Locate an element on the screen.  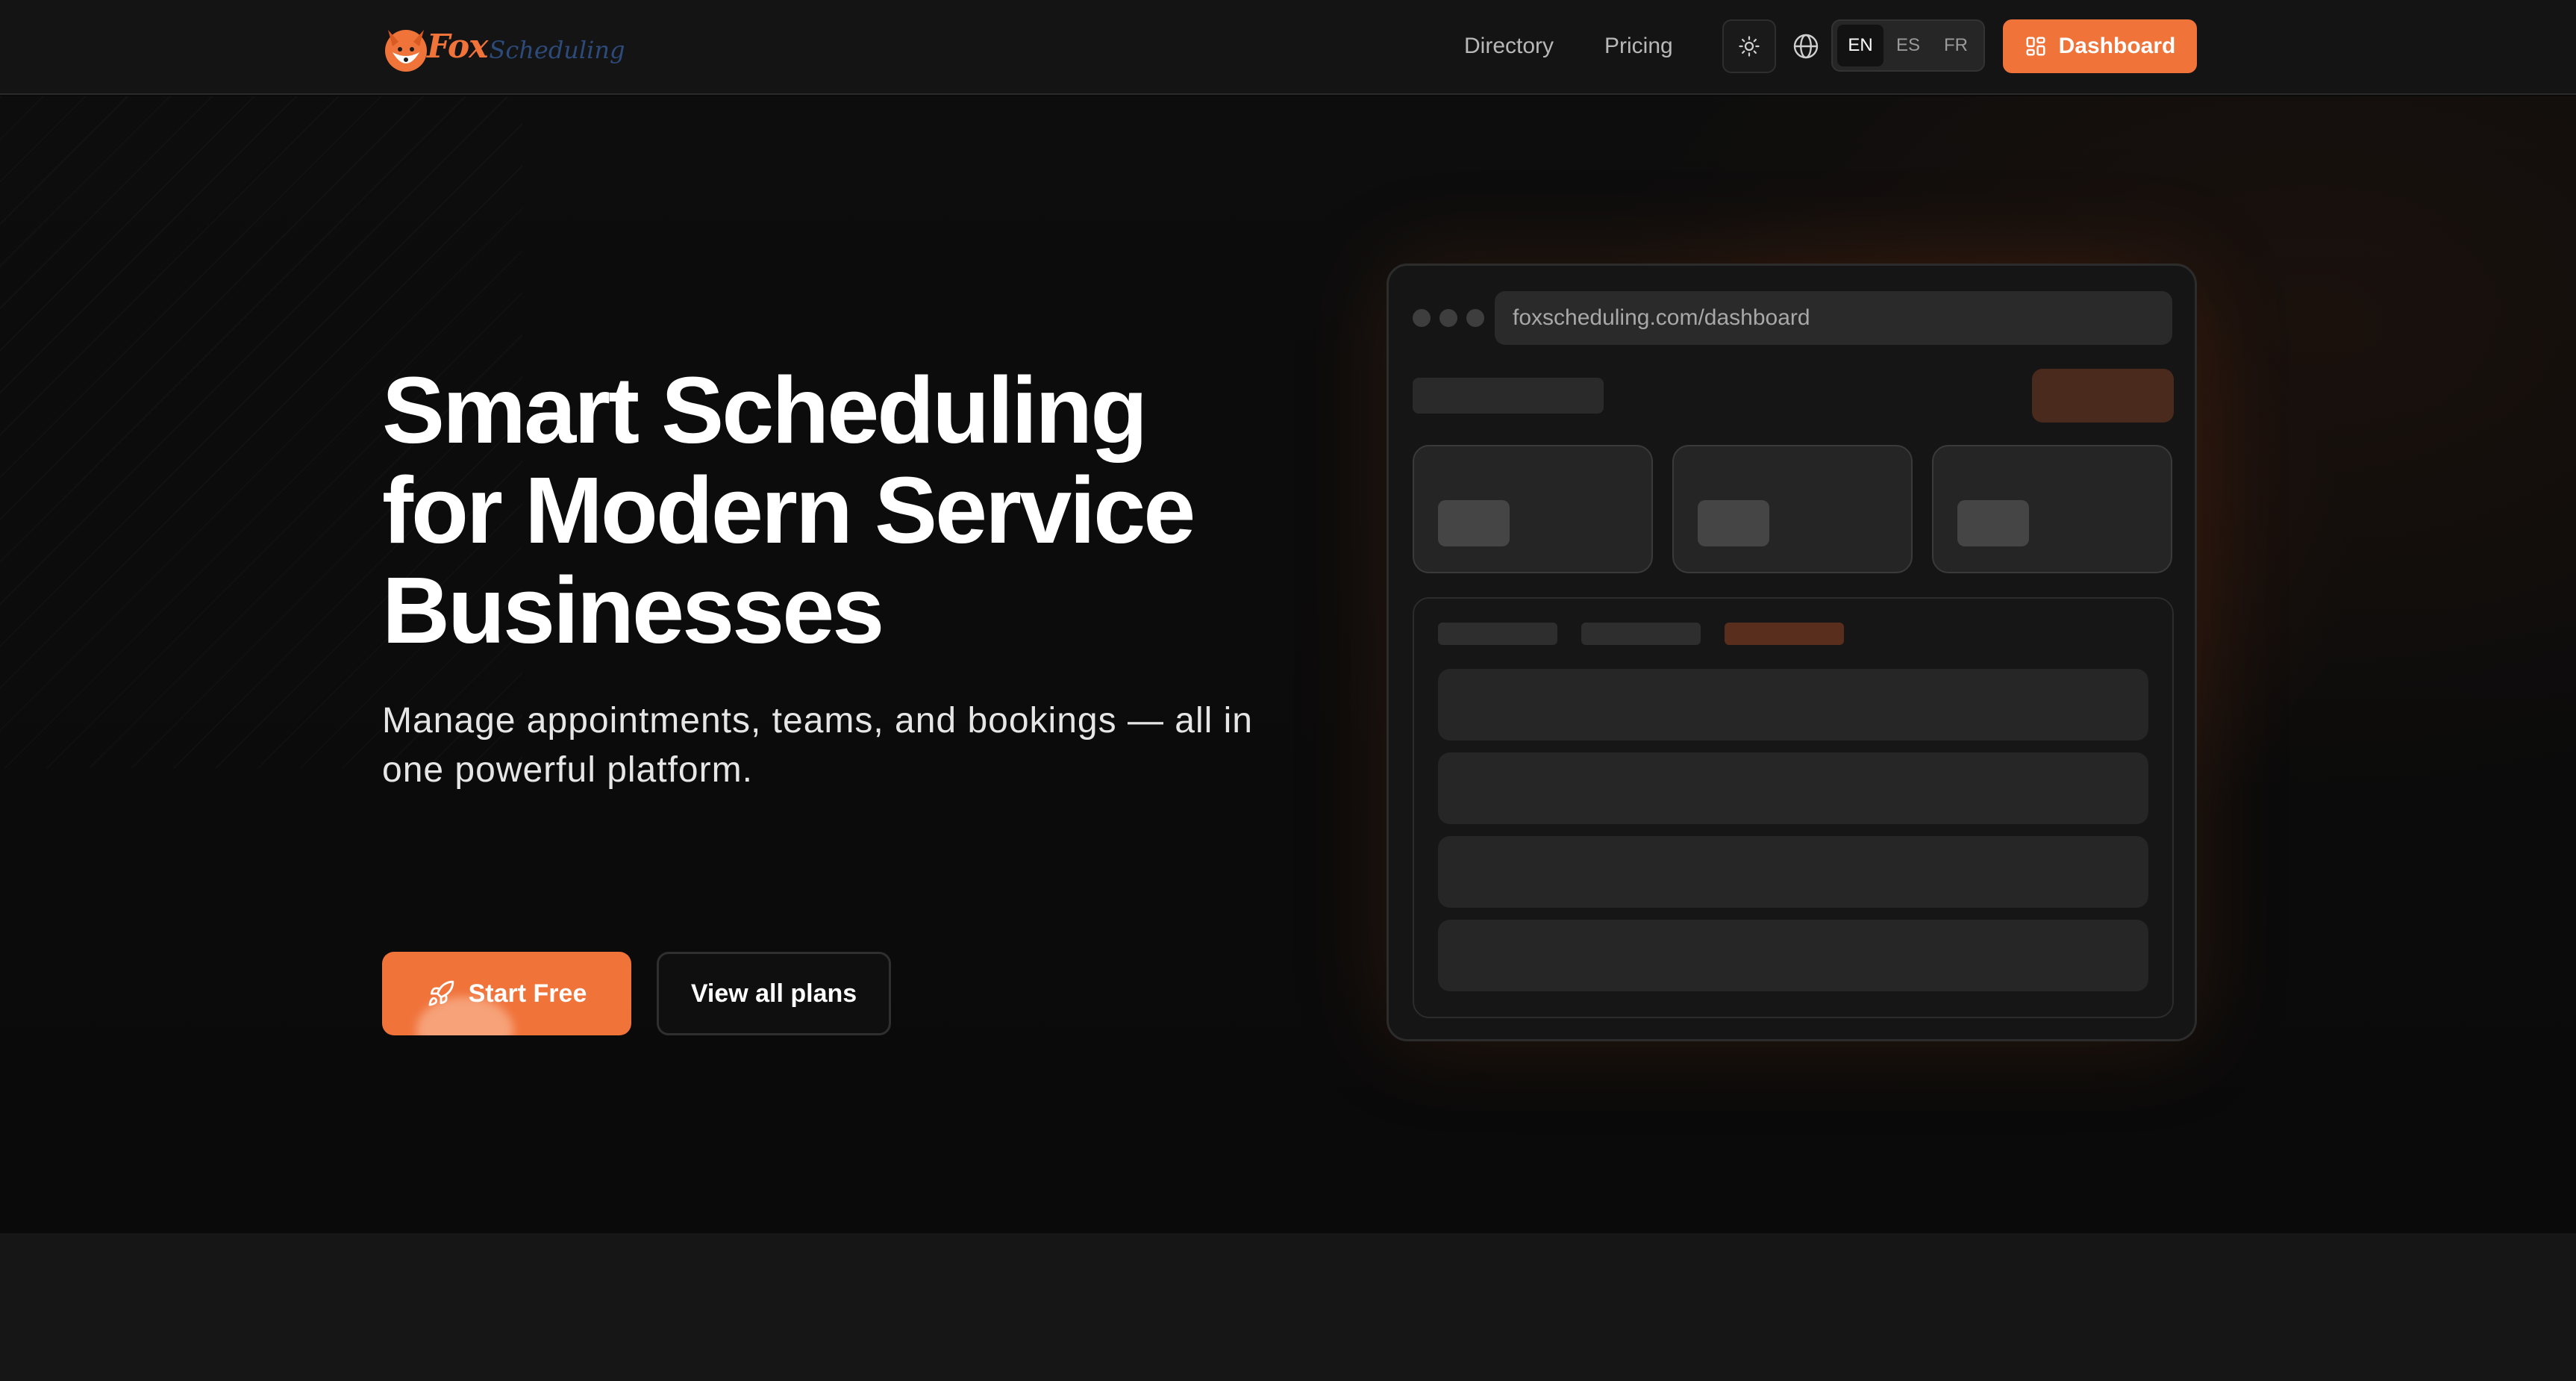
grid-icon is located at coordinates (2035, 47).